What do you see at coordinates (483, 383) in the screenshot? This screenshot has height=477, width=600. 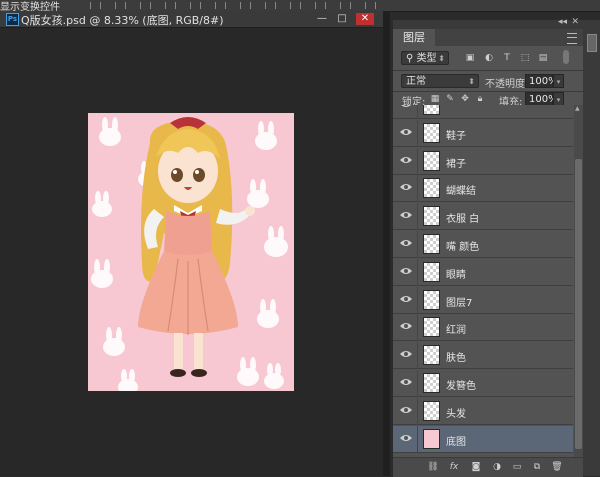 I see `layer-row: 发簪色` at bounding box center [483, 383].